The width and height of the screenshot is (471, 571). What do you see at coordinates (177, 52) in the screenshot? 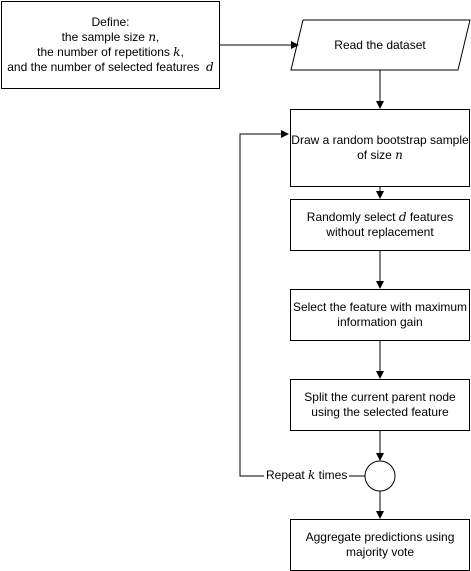
I see `math-variable: k` at bounding box center [177, 52].